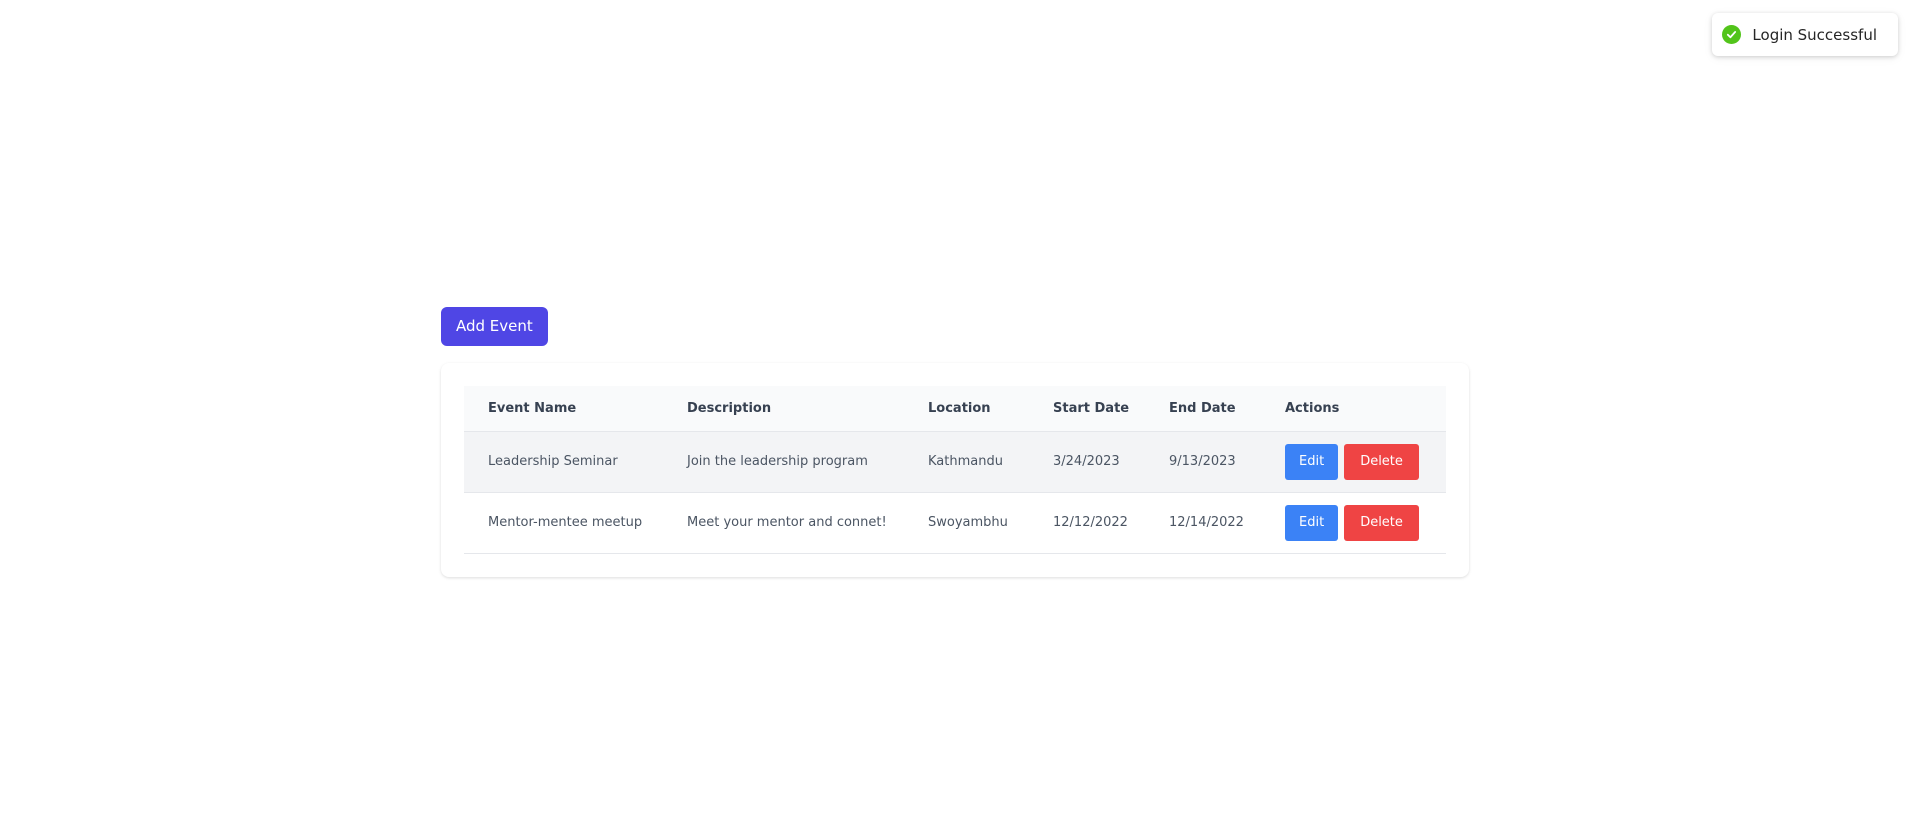 This screenshot has width=1913, height=821. Describe the element at coordinates (959, 408) in the screenshot. I see `header-location: Location` at that location.